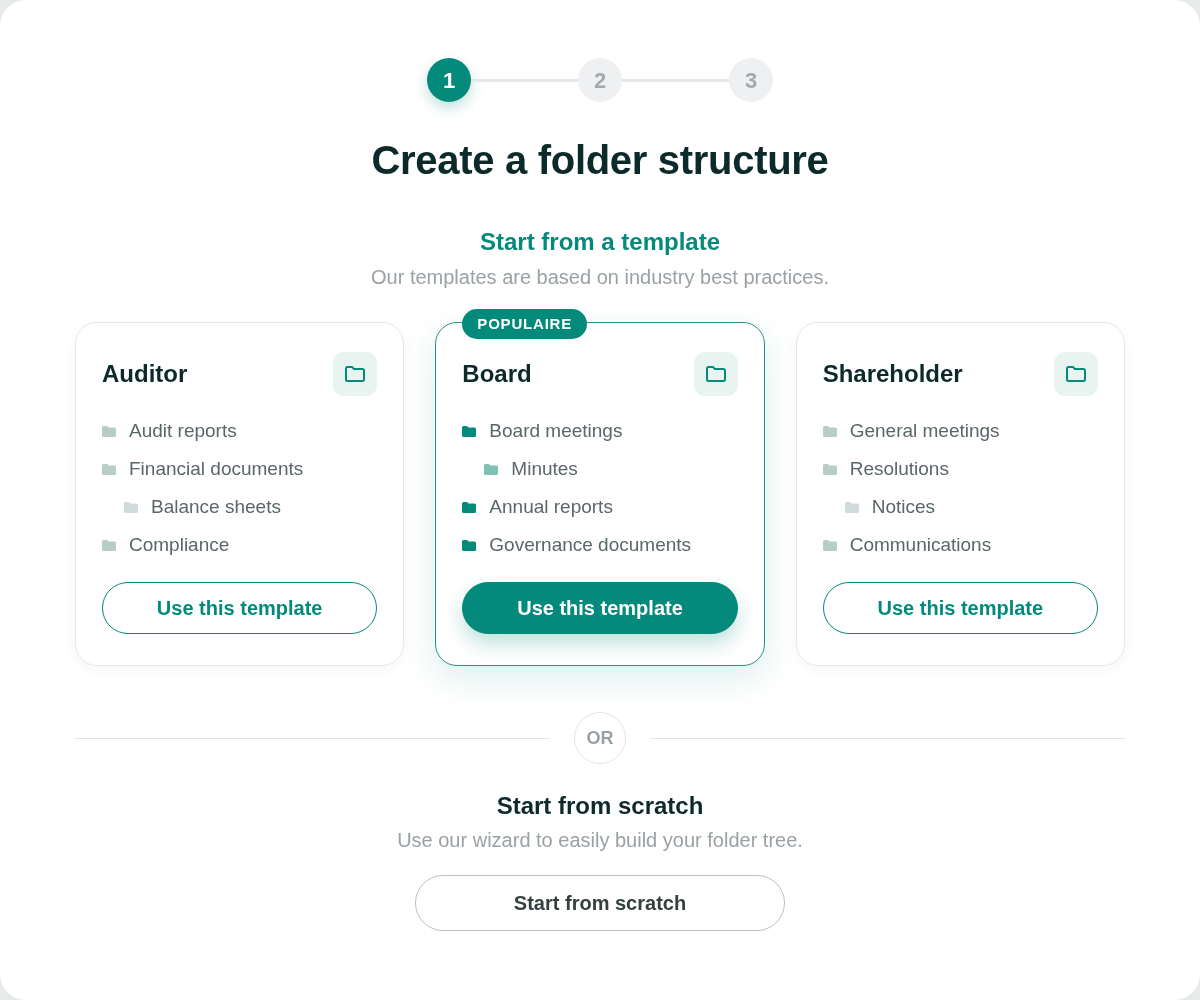 Image resolution: width=1200 pixels, height=1000 pixels. Describe the element at coordinates (600, 160) in the screenshot. I see `page-title: Create a folder structure` at that location.